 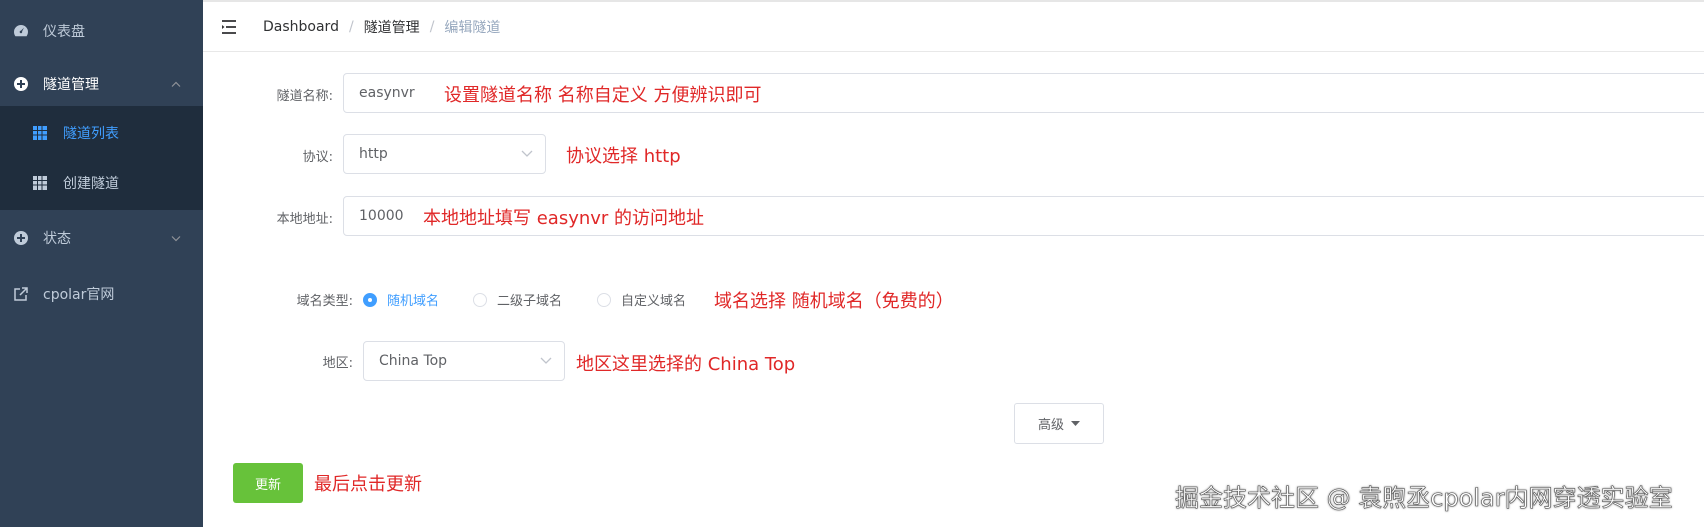 I want to click on radio-custom-domain: 自定义域名, so click(x=641, y=299).